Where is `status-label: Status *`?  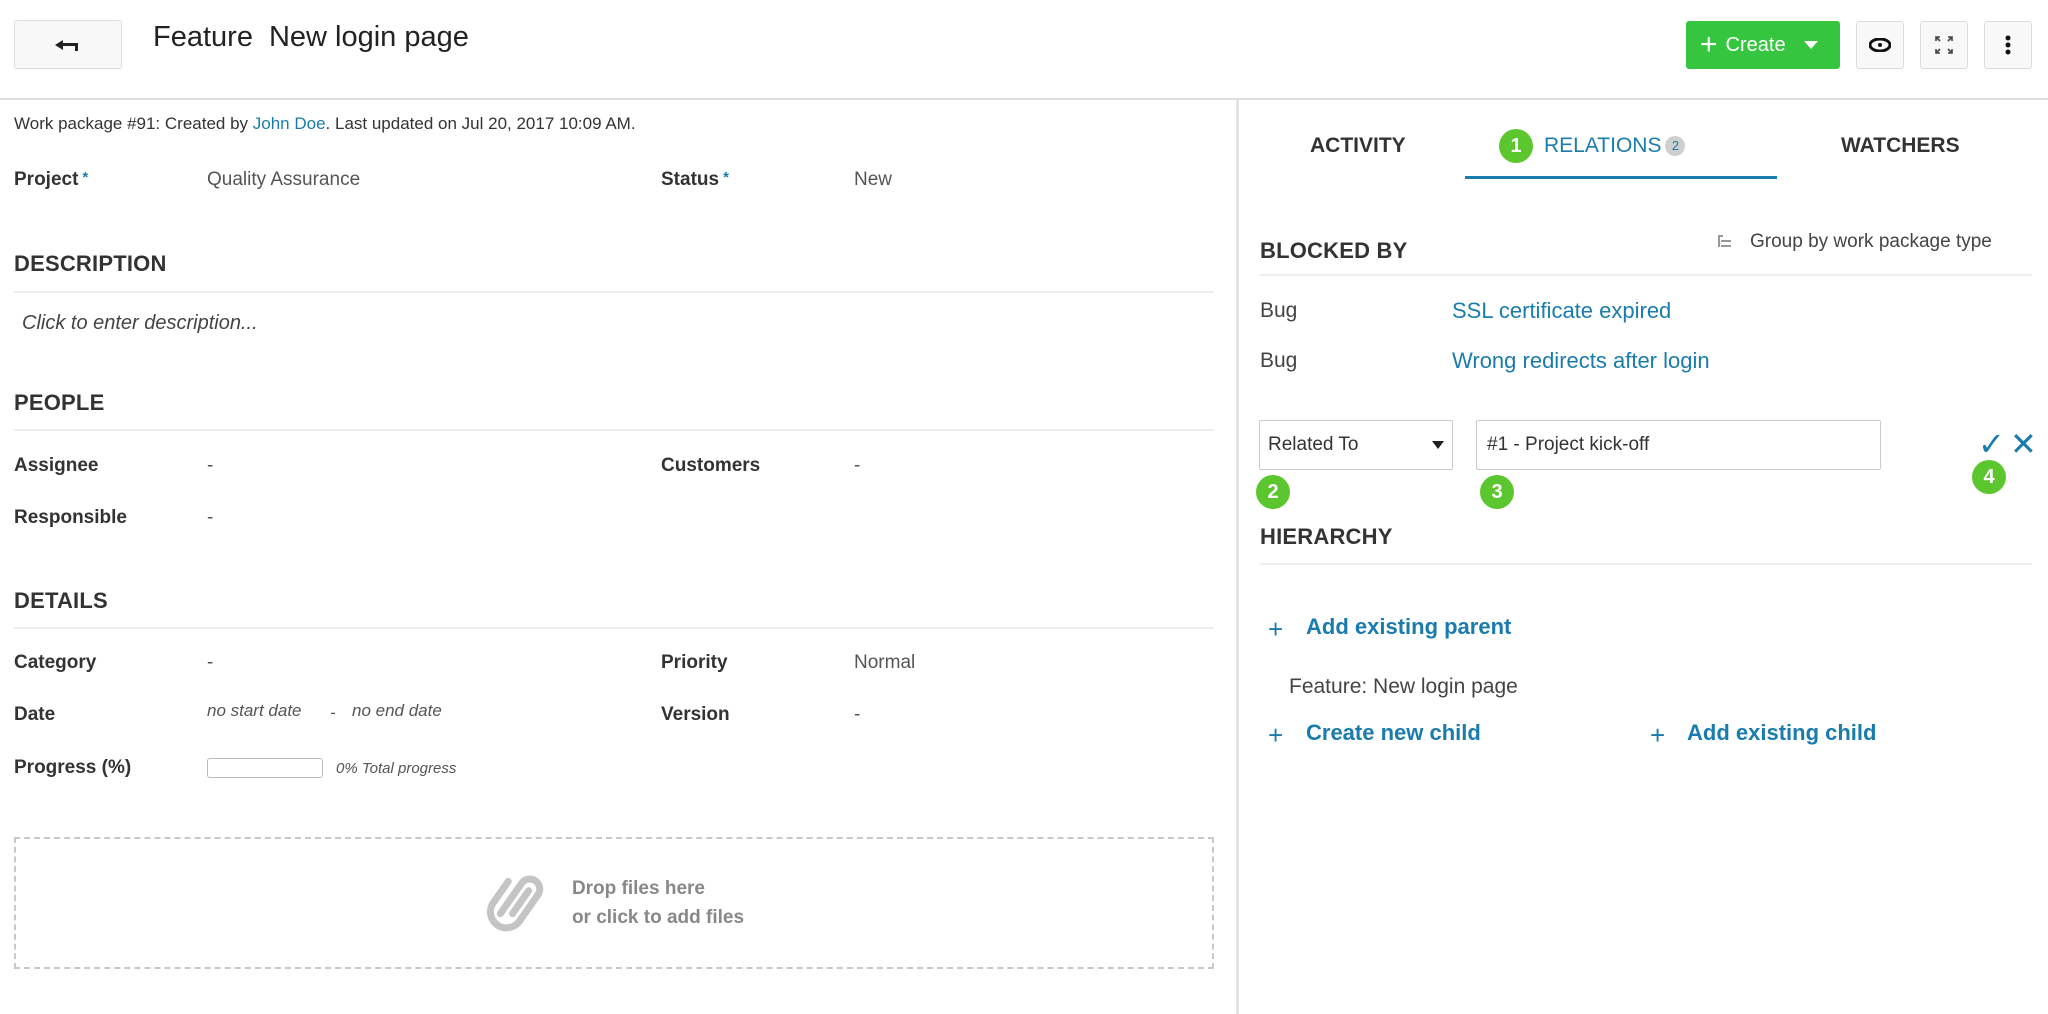
status-label: Status * is located at coordinates (695, 179).